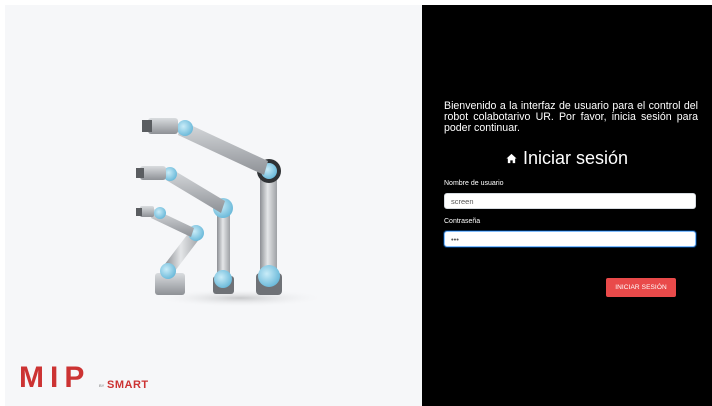 The image size is (712, 406). I want to click on password-label: Contraseña, so click(462, 221).